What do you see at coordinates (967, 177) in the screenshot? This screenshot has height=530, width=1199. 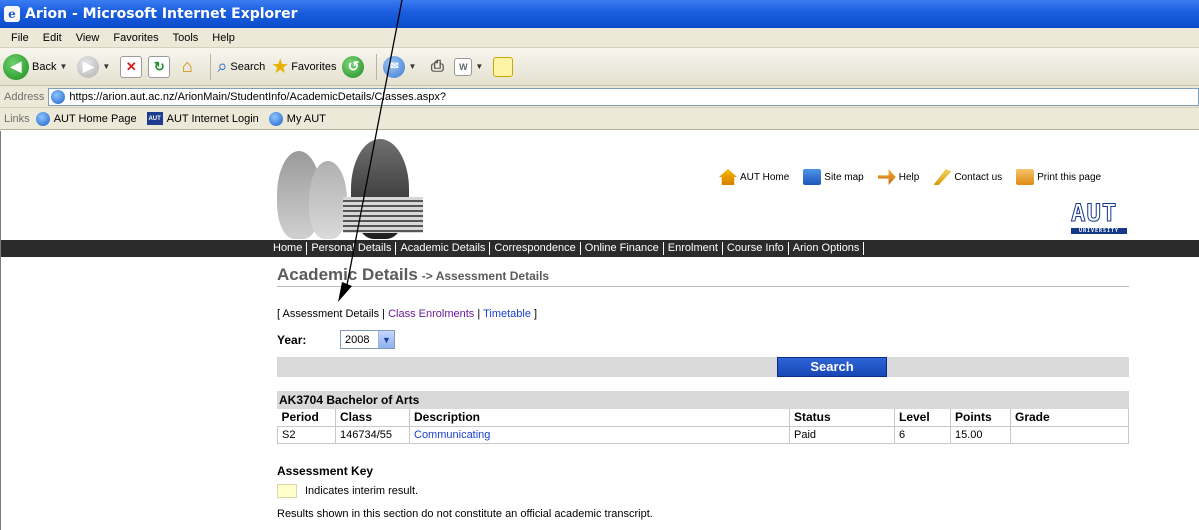 I see `contact-us-link: Contact us` at bounding box center [967, 177].